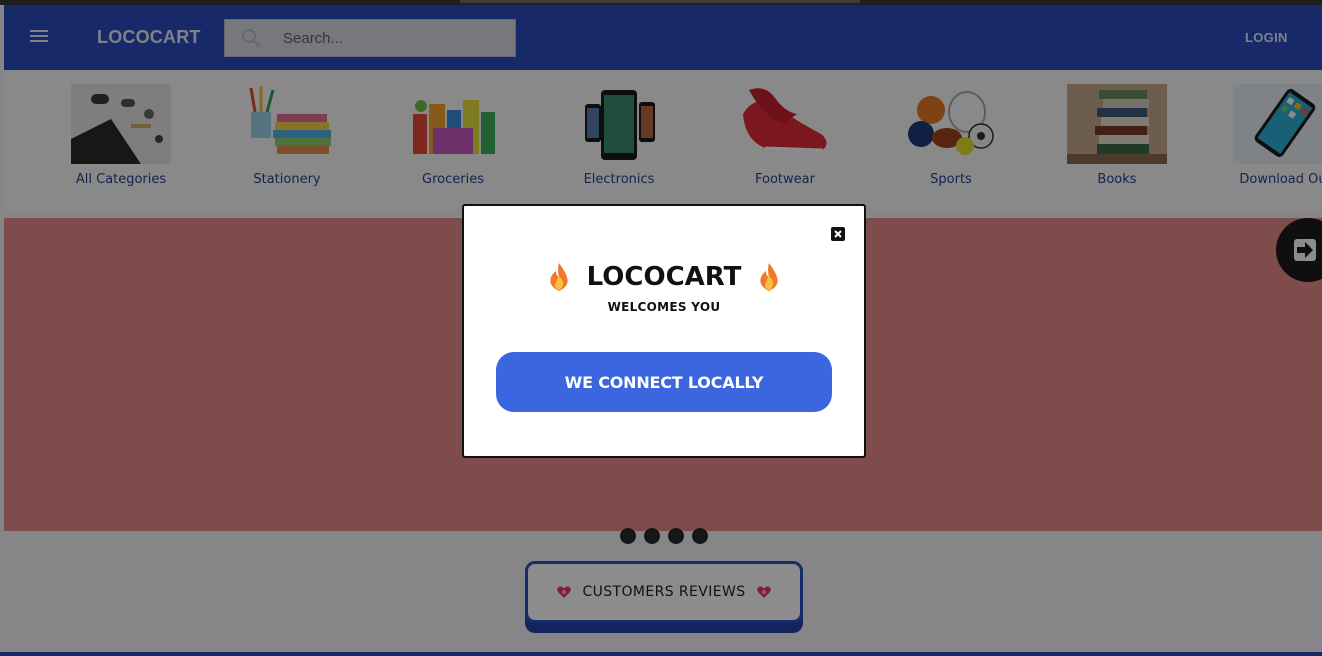 The image size is (1322, 656). Describe the element at coordinates (838, 234) in the screenshot. I see `close-icon` at that location.